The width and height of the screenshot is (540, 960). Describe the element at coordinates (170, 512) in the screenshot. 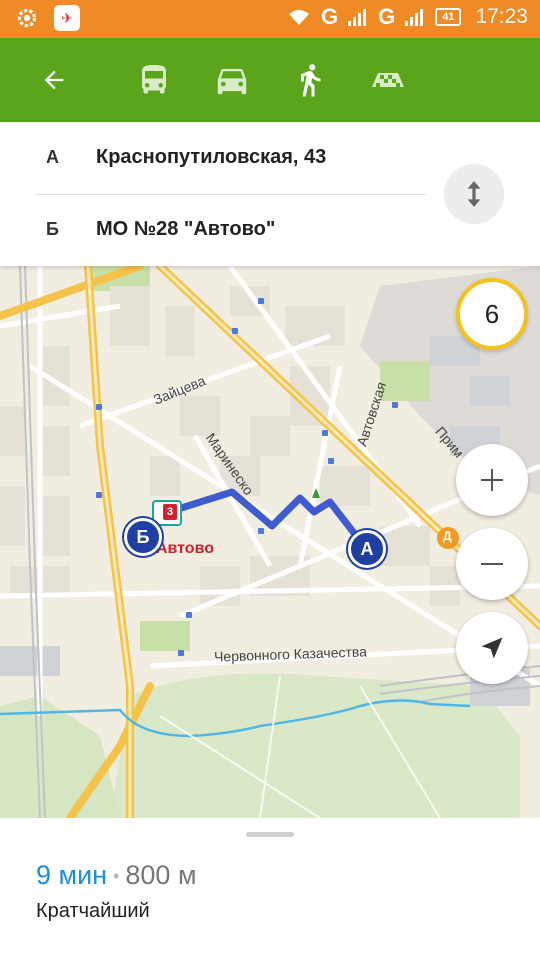

I see `metro-line-number: 3` at that location.